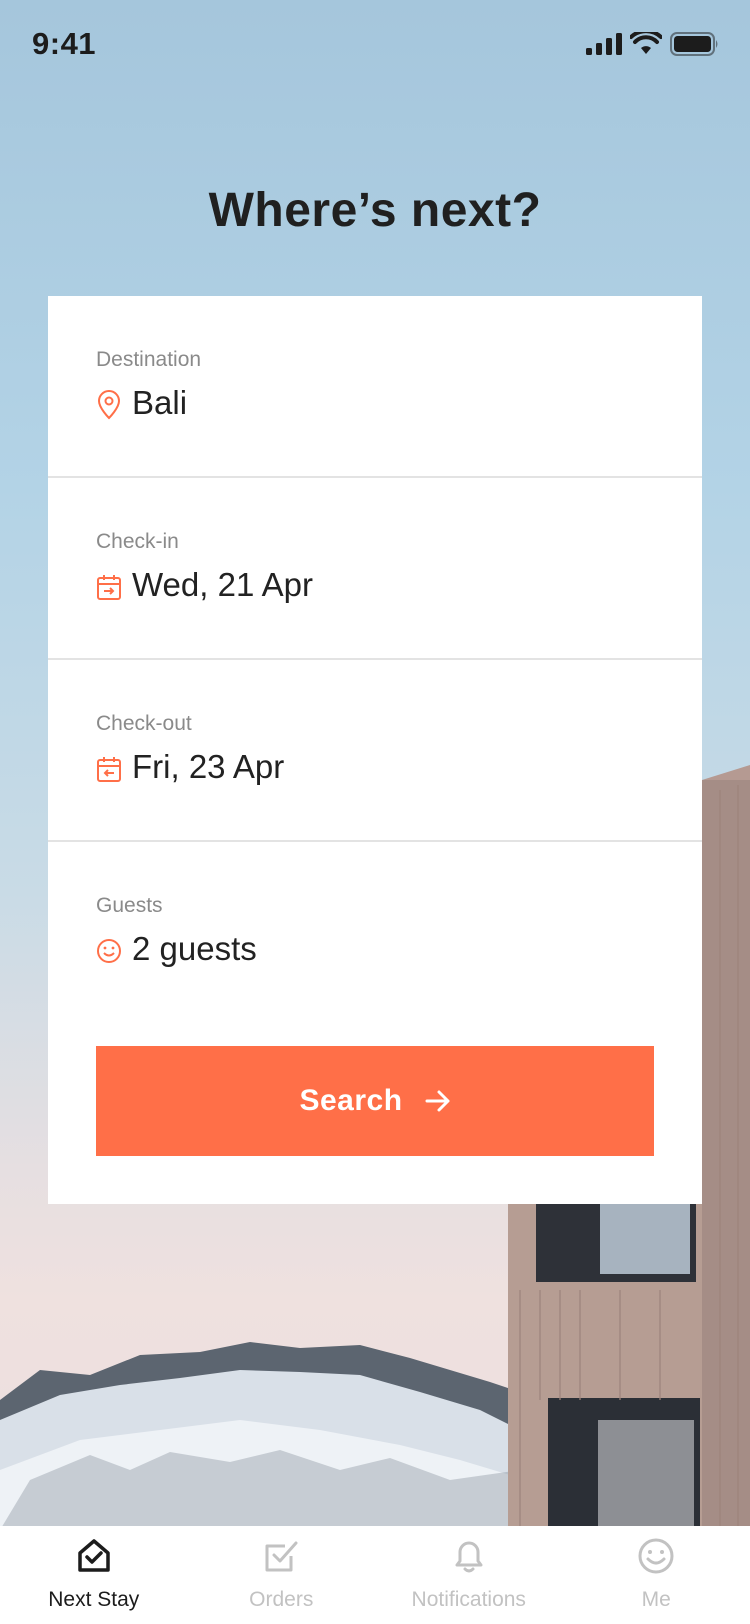 This screenshot has height=1624, width=750. I want to click on tab-next-stay: Next Stay, so click(94, 1575).